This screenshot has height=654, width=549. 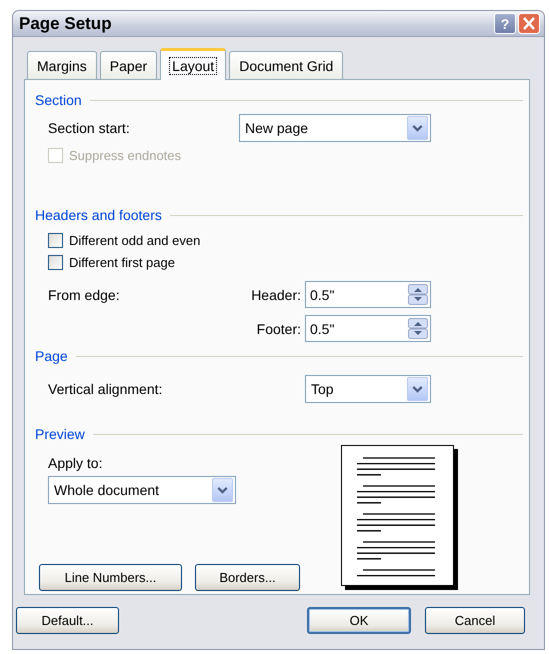 What do you see at coordinates (106, 389) in the screenshot?
I see `field-label: Vertical alignment:` at bounding box center [106, 389].